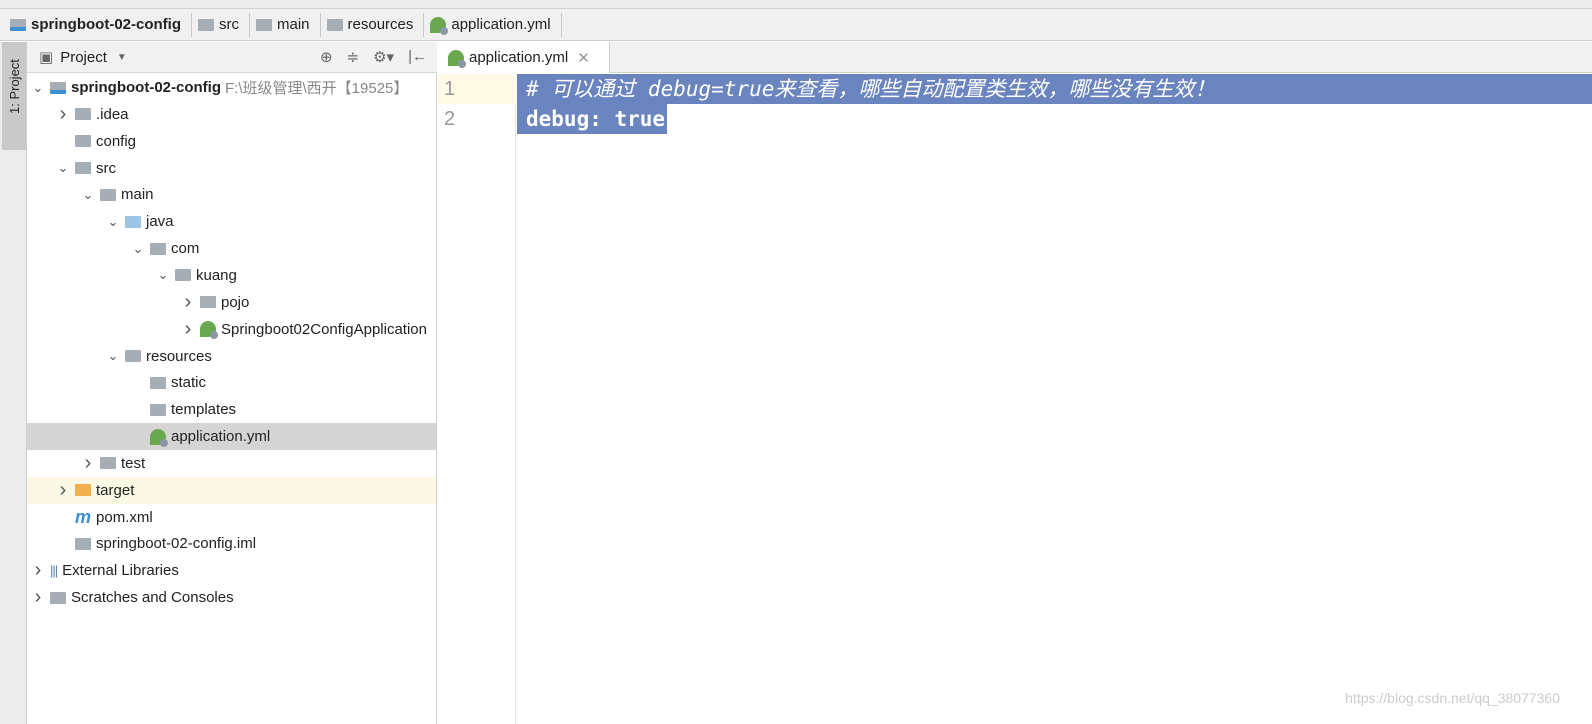  I want to click on iml-file-icon, so click(83, 543).